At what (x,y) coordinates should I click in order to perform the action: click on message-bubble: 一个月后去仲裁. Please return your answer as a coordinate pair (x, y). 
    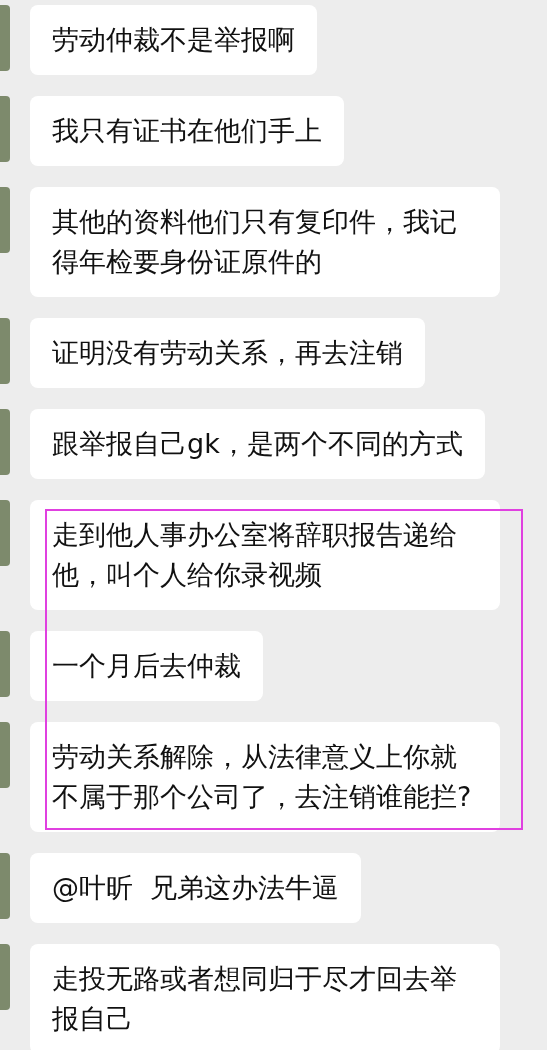
    Looking at the image, I should click on (146, 666).